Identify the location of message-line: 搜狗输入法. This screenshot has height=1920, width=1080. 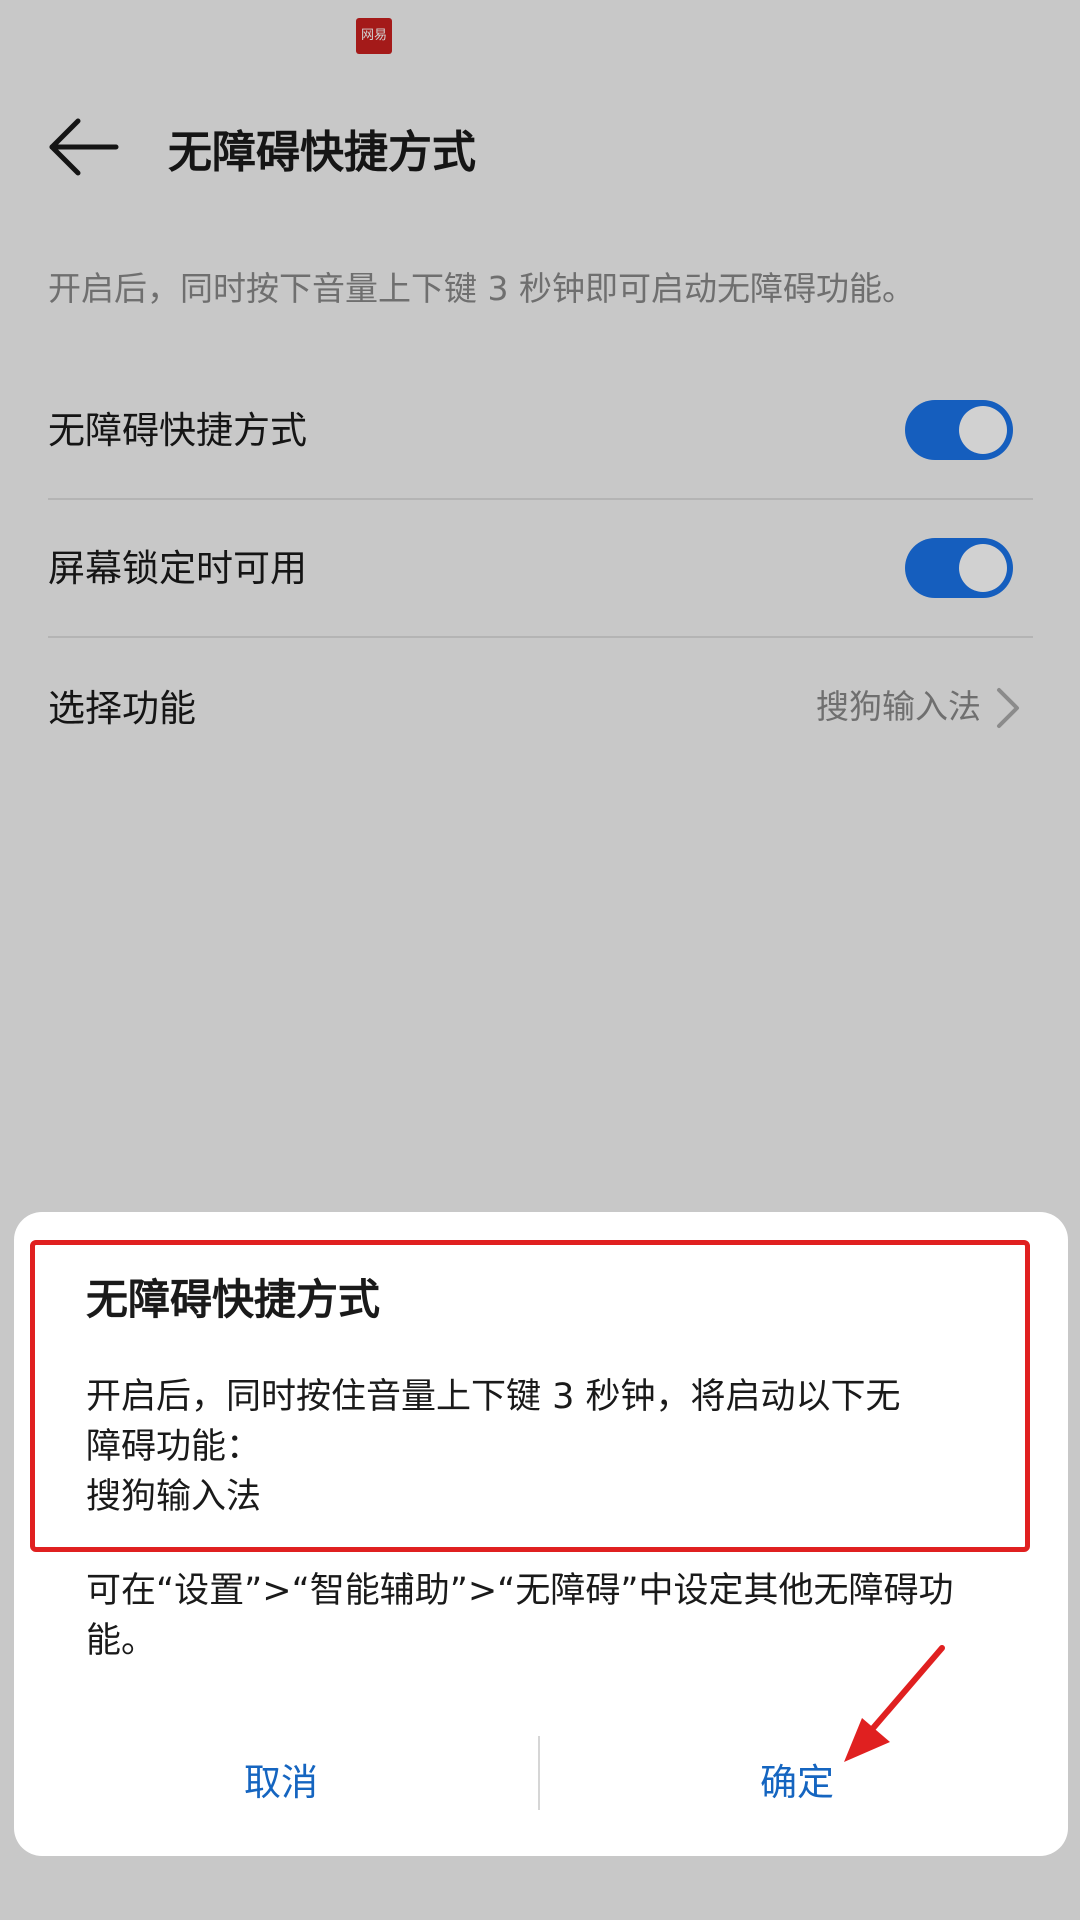
(174, 1497).